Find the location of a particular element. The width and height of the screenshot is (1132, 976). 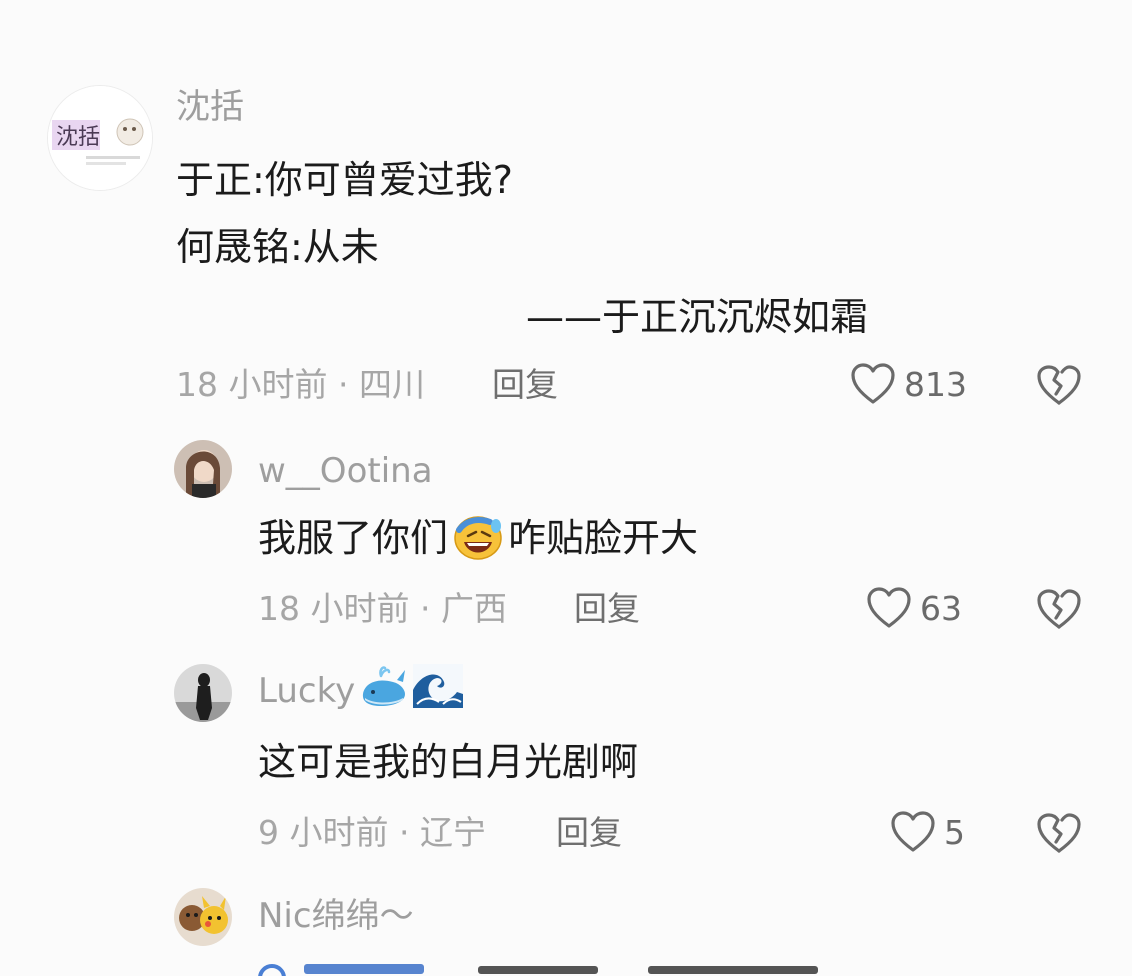

avatar-image: 沈括 is located at coordinates (100, 138).